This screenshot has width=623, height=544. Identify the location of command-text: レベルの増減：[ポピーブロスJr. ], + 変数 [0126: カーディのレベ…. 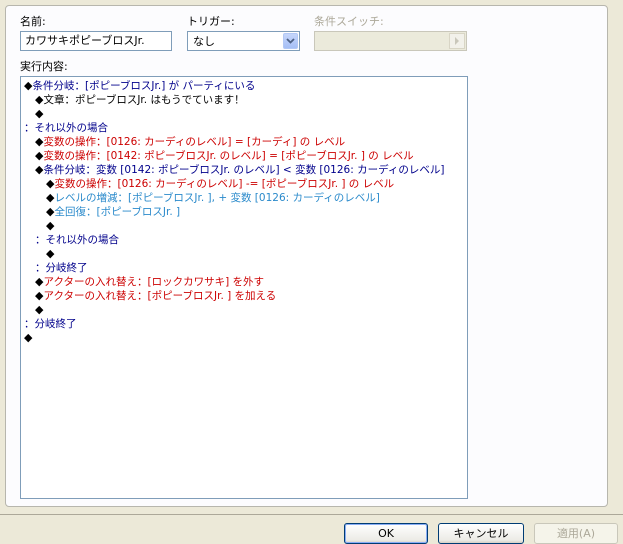
(217, 198).